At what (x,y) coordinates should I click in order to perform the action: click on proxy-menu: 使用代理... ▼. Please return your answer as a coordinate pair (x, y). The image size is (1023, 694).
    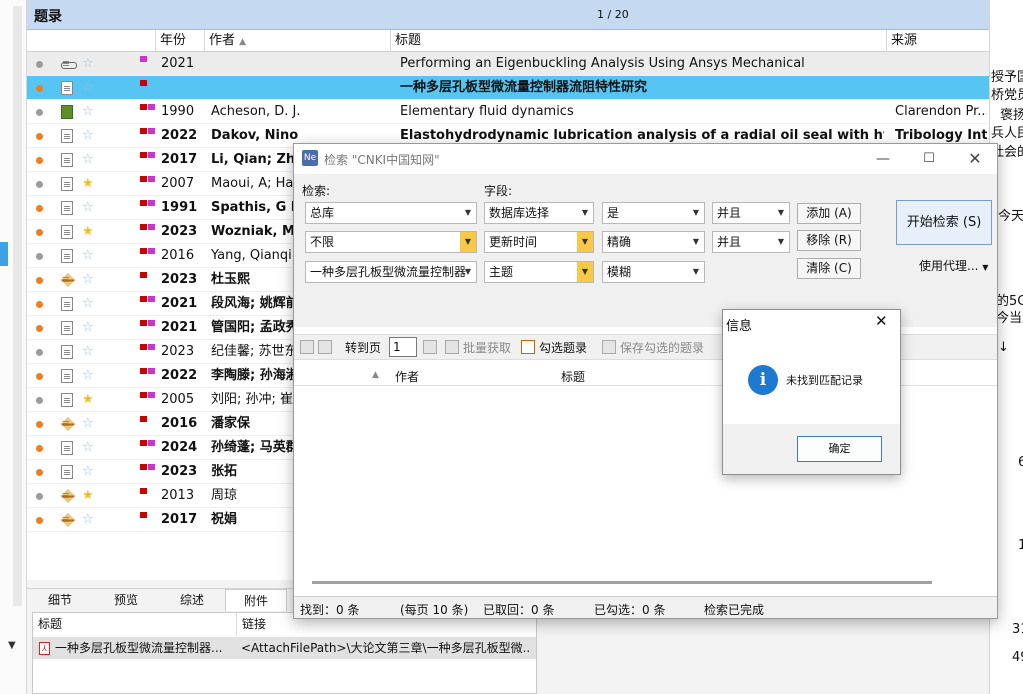
    Looking at the image, I should click on (953, 265).